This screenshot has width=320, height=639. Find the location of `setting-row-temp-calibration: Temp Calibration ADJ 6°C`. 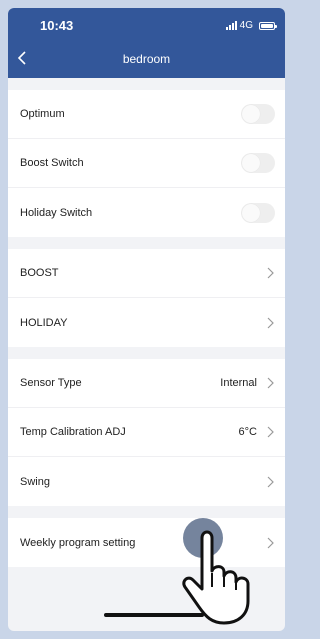

setting-row-temp-calibration: Temp Calibration ADJ 6°C is located at coordinates (146, 432).